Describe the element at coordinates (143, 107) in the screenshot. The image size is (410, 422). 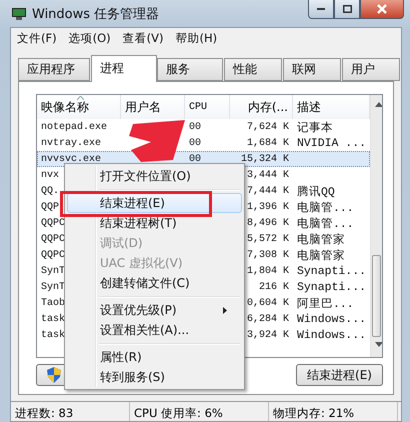
I see `column-label: 用户名` at that location.